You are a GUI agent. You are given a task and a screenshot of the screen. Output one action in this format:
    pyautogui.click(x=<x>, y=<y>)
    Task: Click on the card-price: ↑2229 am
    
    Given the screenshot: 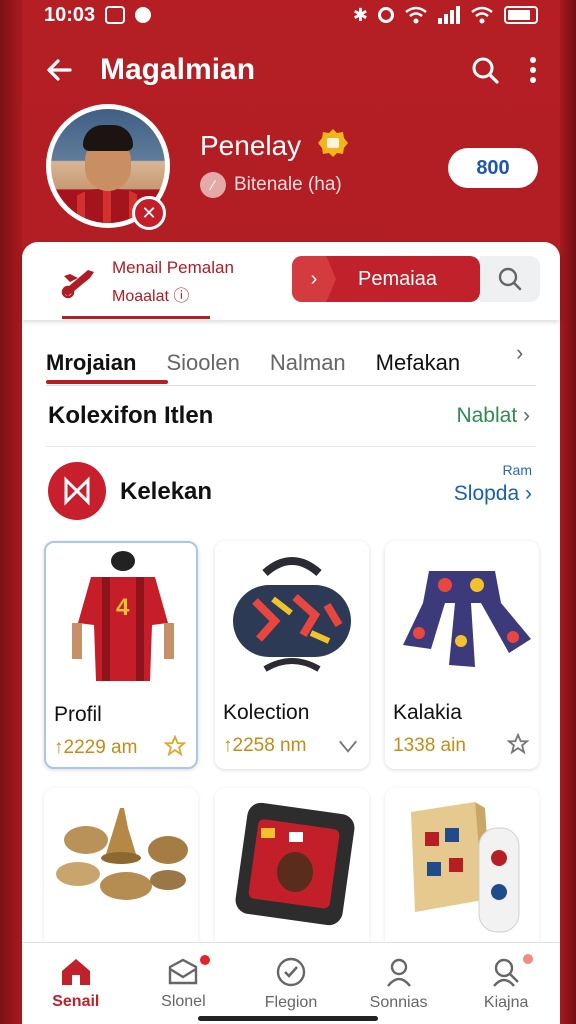 What is the action you would take?
    pyautogui.click(x=96, y=747)
    